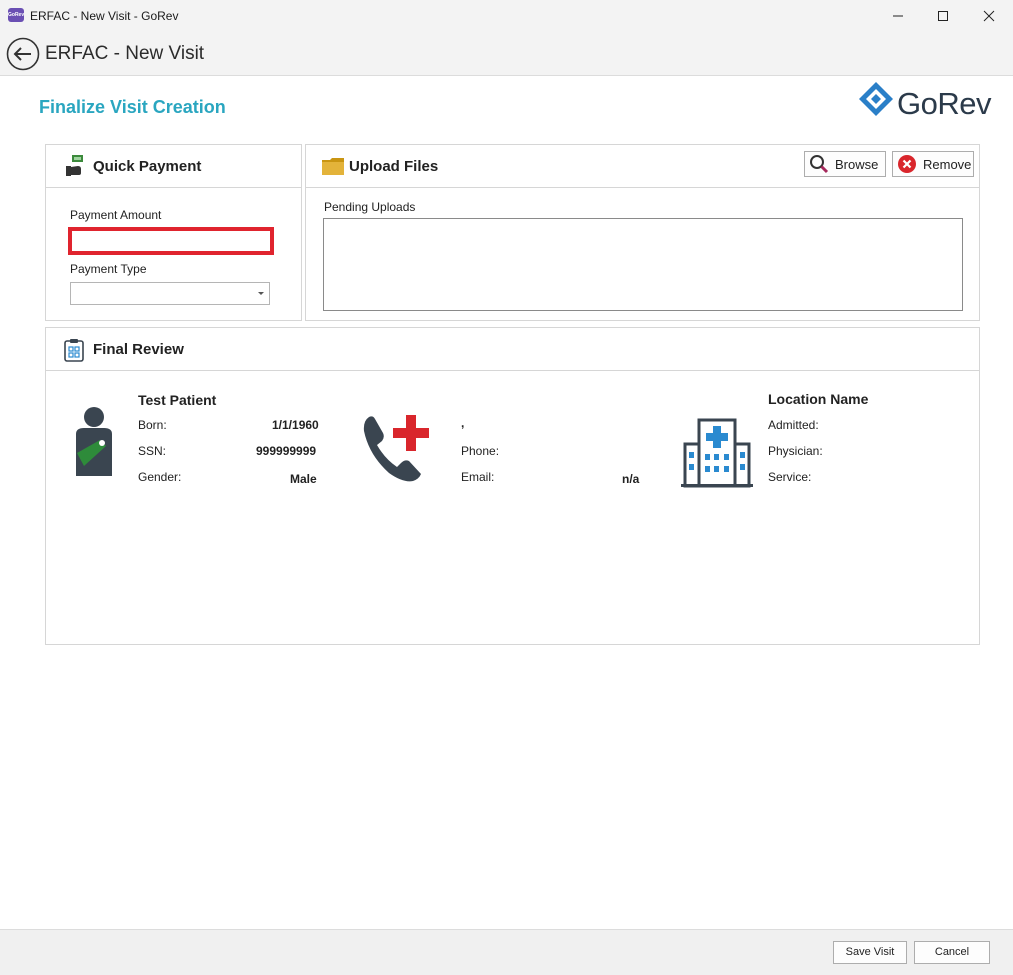  I want to click on maximize-button, so click(943, 15).